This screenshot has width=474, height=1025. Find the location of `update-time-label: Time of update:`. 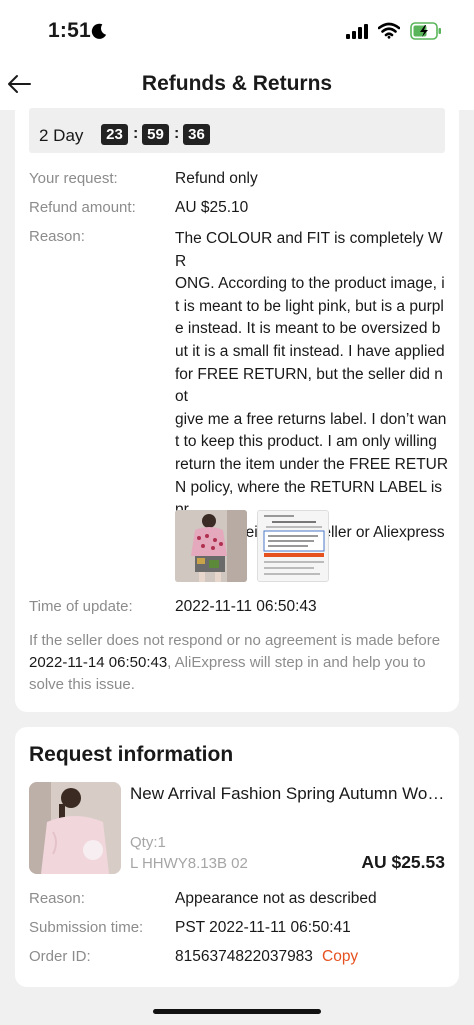

update-time-label: Time of update: is located at coordinates (81, 606).